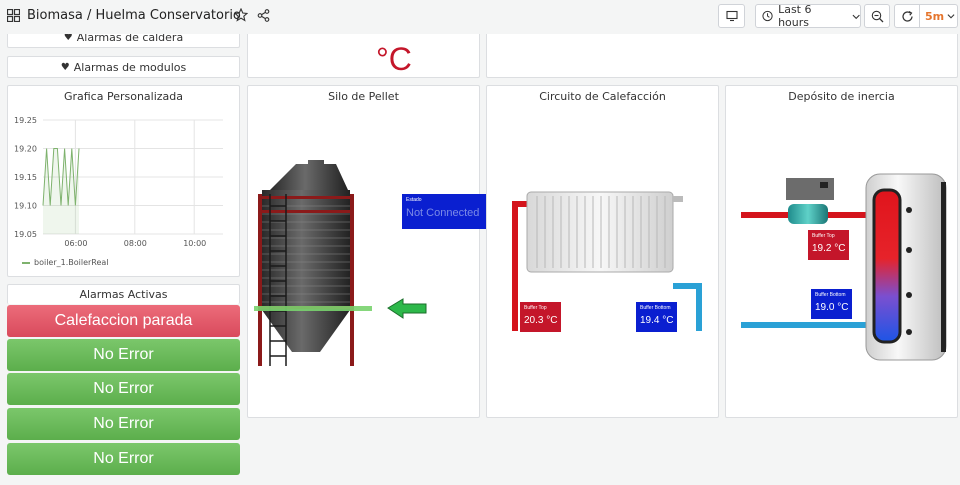 Image resolution: width=960 pixels, height=485 pixels. Describe the element at coordinates (135, 243) in the screenshot. I see `x-tick-label: 08:00` at that location.